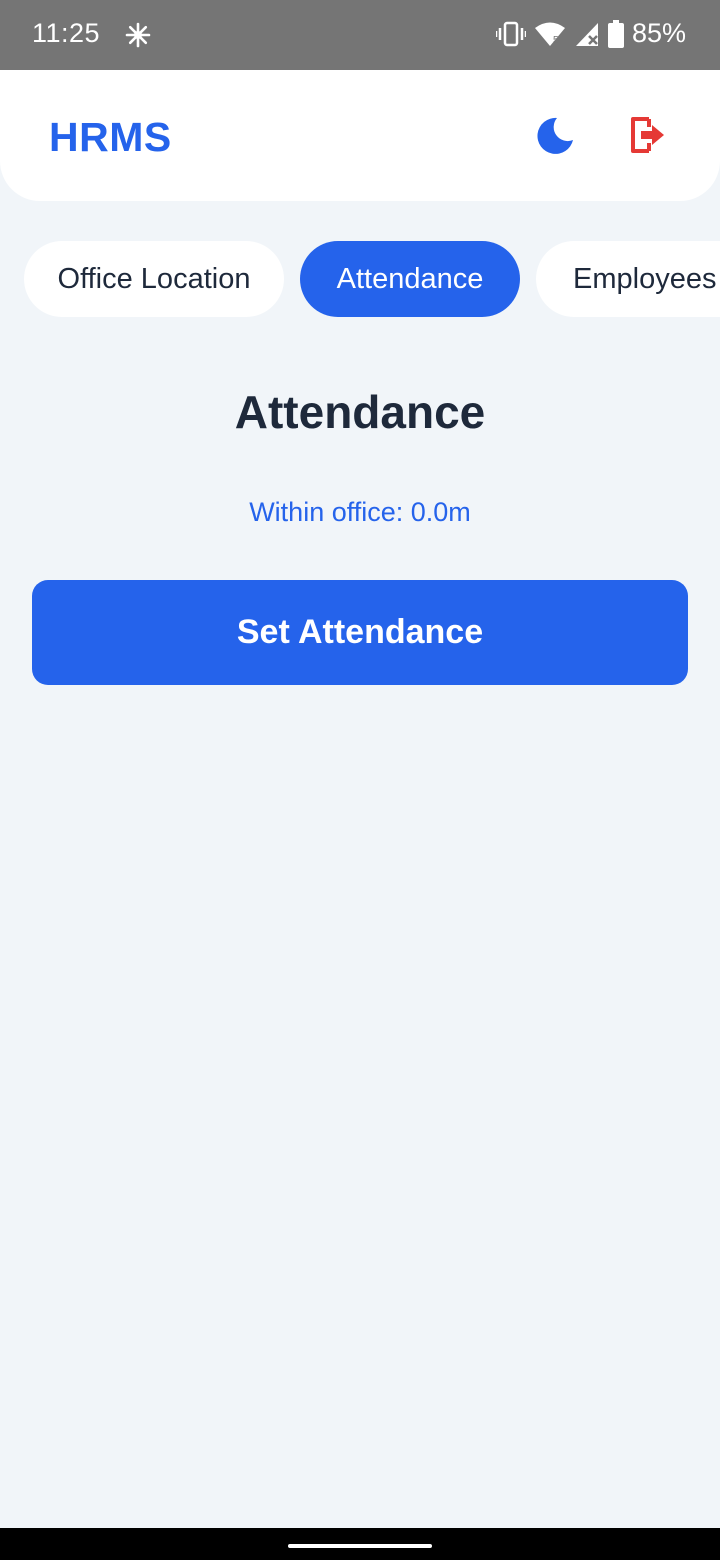 This screenshot has height=1560, width=720. I want to click on tab-office-location: Office Location, so click(154, 279).